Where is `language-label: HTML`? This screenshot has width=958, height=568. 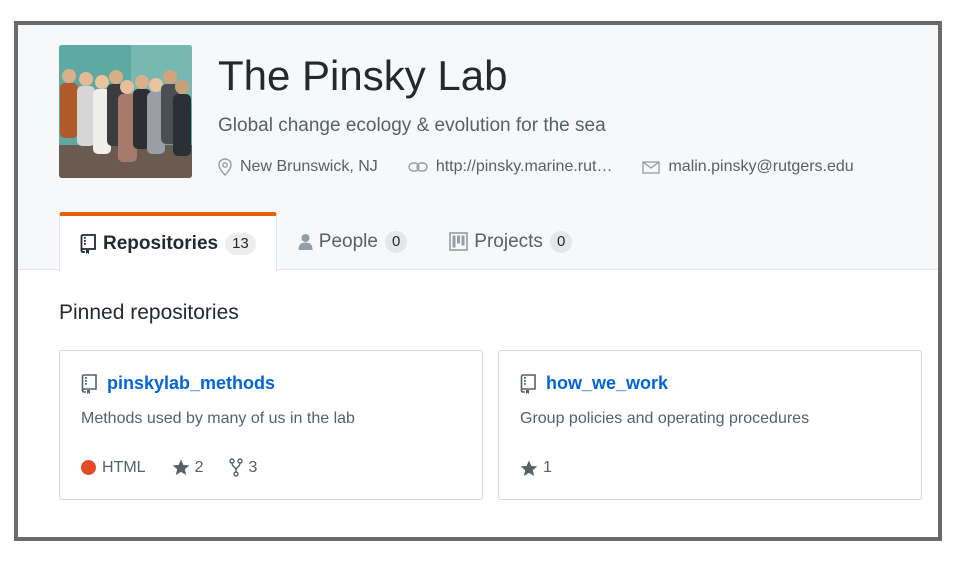
language-label: HTML is located at coordinates (124, 467).